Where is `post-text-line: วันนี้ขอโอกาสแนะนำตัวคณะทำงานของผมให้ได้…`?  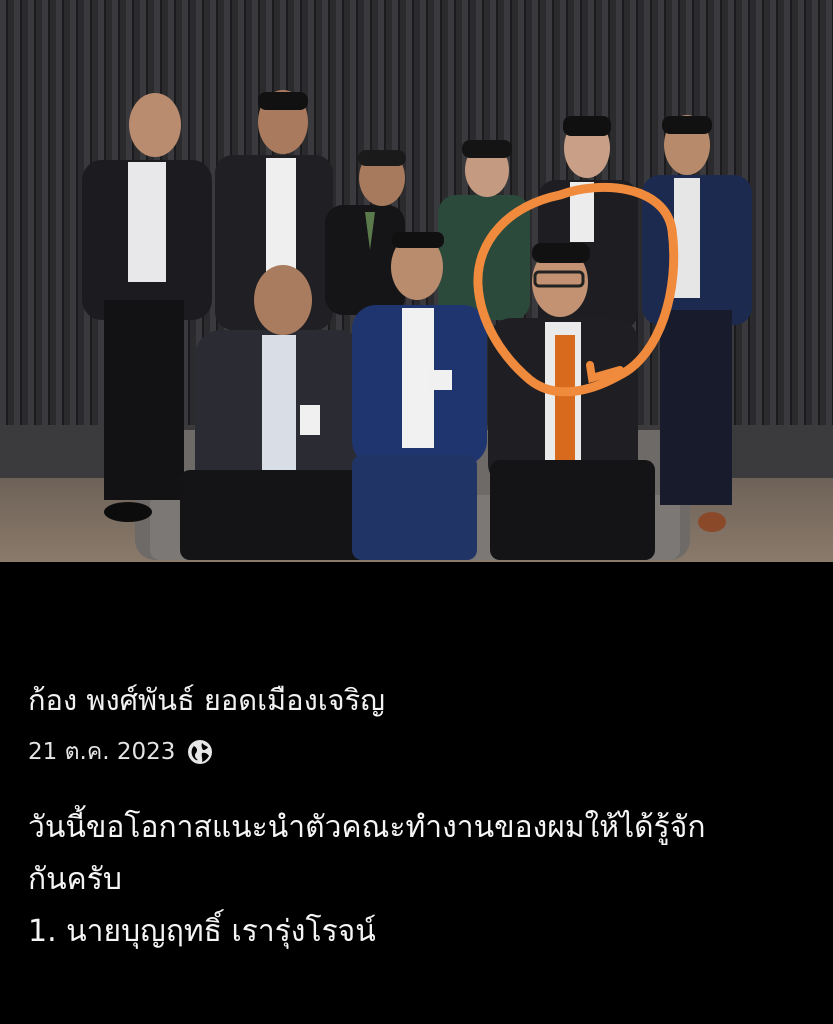 post-text-line: วันนี้ขอโอกาสแนะนำตัวคณะทำงานของผมให้ได้… is located at coordinates (367, 827).